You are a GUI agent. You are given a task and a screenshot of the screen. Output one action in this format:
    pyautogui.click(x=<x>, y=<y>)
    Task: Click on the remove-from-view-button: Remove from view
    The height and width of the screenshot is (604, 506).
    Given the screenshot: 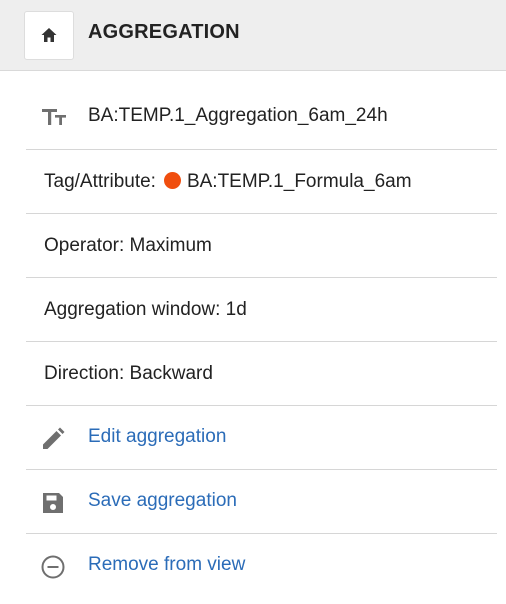 What is the action you would take?
    pyautogui.click(x=261, y=566)
    